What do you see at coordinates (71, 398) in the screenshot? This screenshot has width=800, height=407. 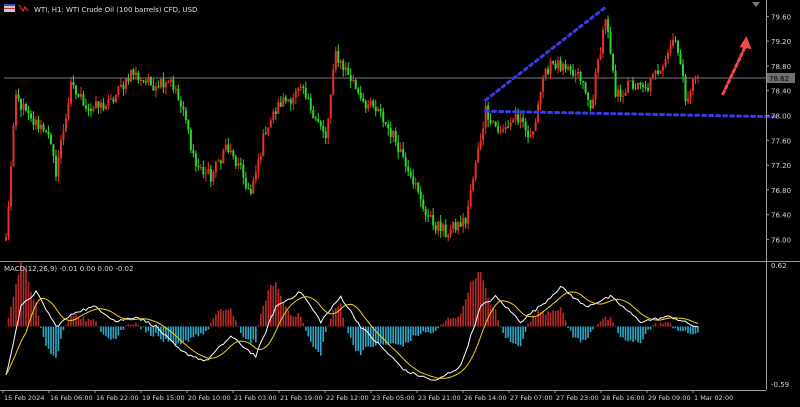 I see `time-label: 16 Feb 06:00` at bounding box center [71, 398].